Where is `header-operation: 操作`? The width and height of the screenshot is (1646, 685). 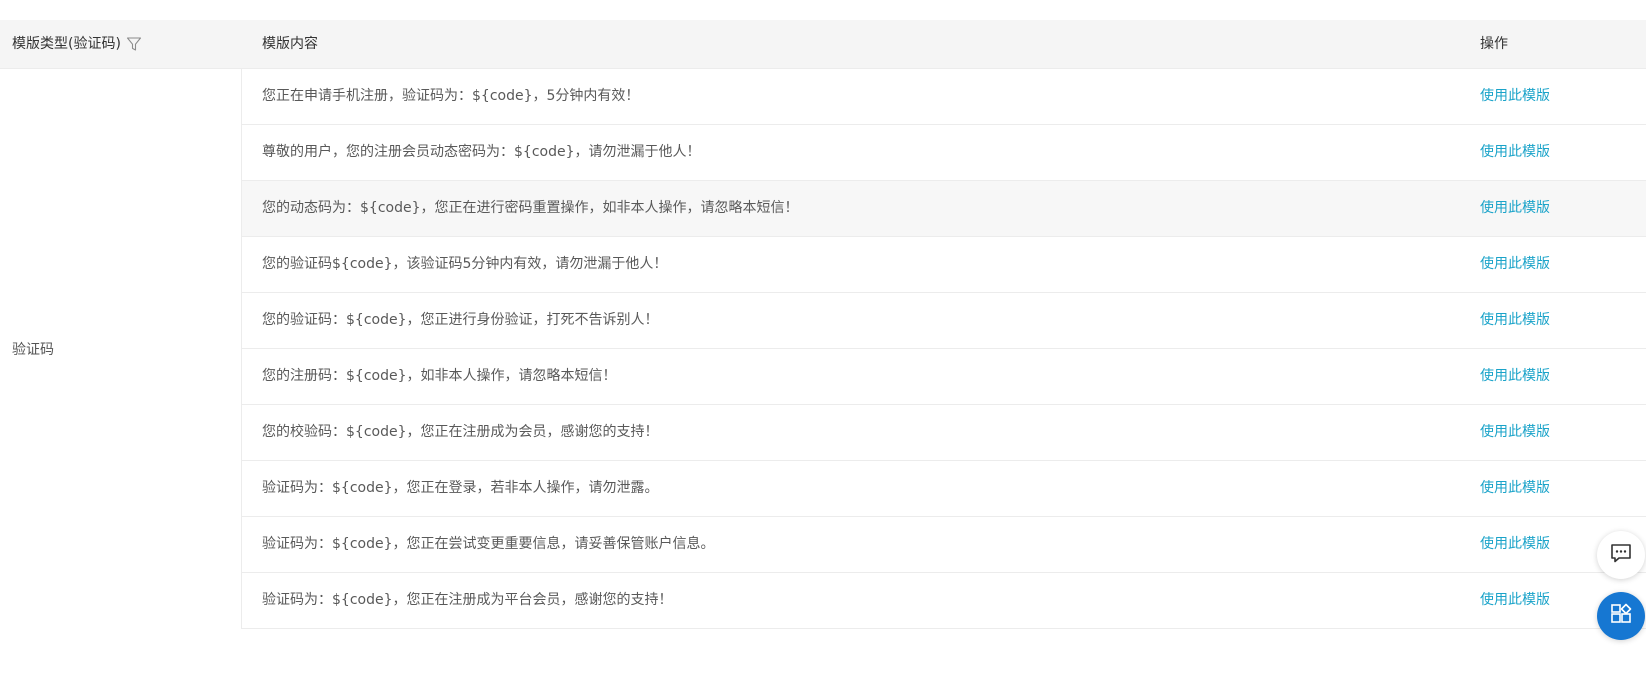
header-operation: 操作 is located at coordinates (1494, 44).